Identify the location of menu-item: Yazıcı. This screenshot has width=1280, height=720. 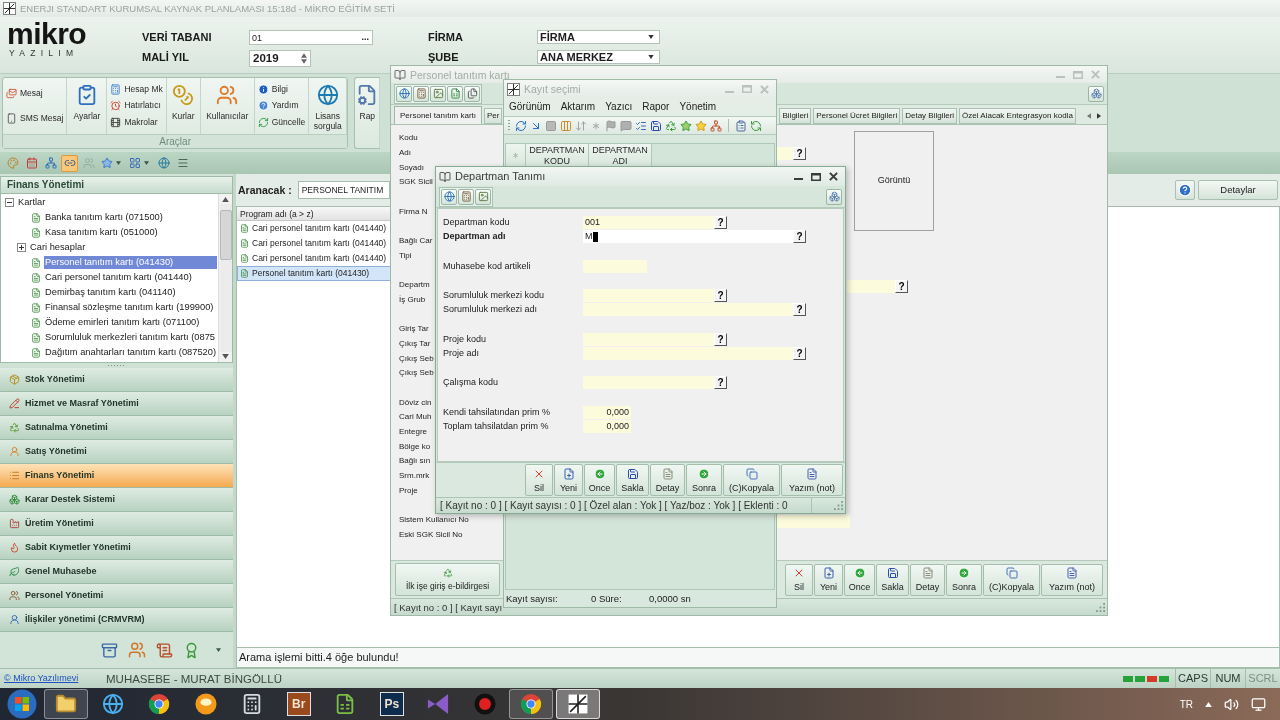
(619, 107).